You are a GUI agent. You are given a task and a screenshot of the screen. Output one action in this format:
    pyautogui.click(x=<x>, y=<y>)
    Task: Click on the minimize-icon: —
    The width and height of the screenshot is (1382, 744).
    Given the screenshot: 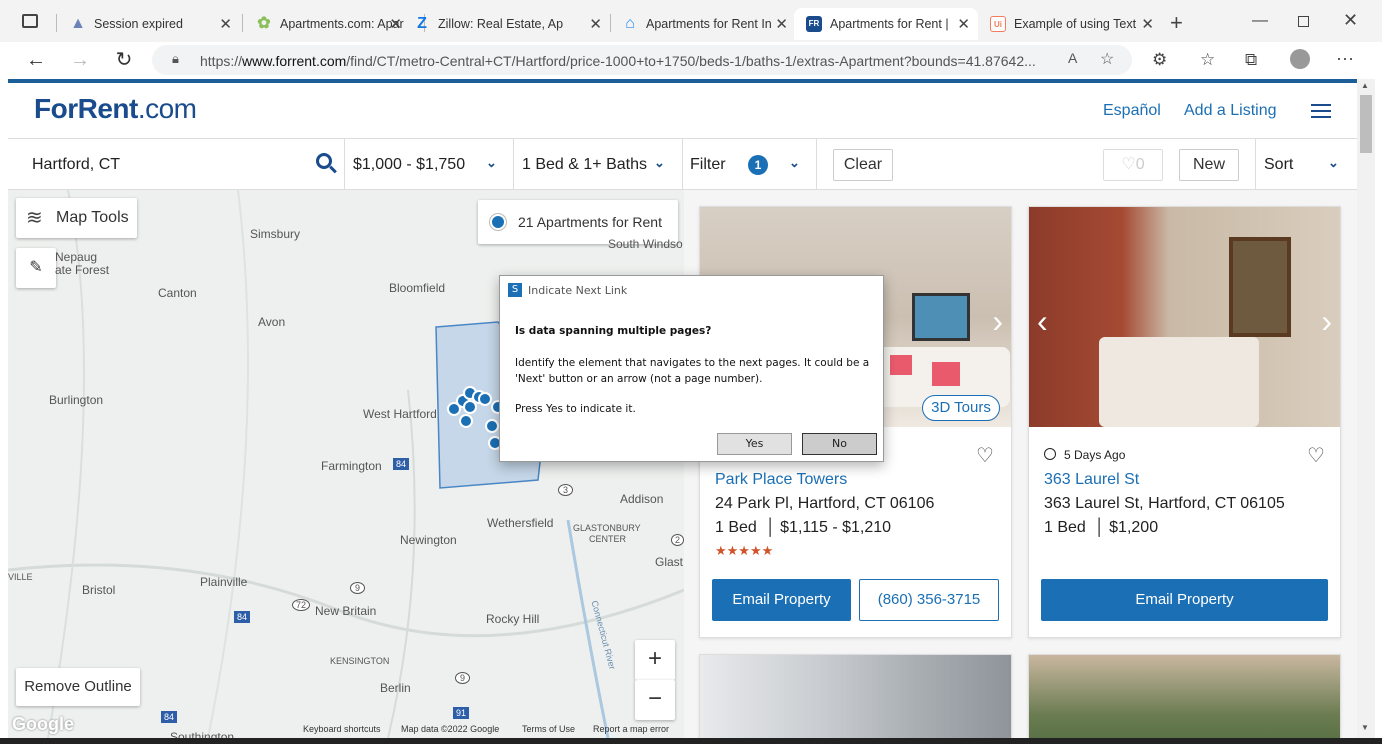 What is the action you would take?
    pyautogui.click(x=1260, y=21)
    